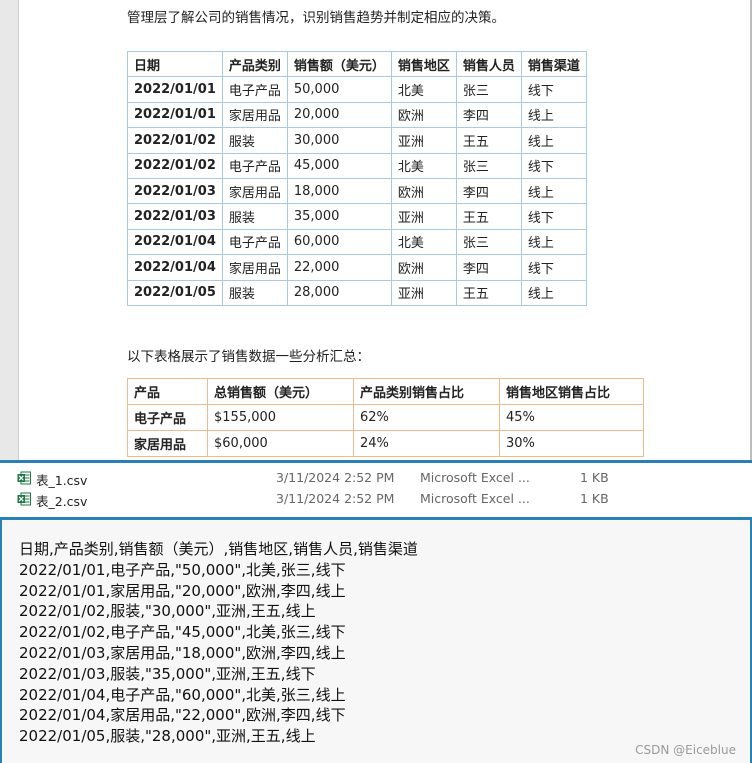 This screenshot has width=752, height=763. I want to click on cell-category-share: 62%, so click(426, 417).